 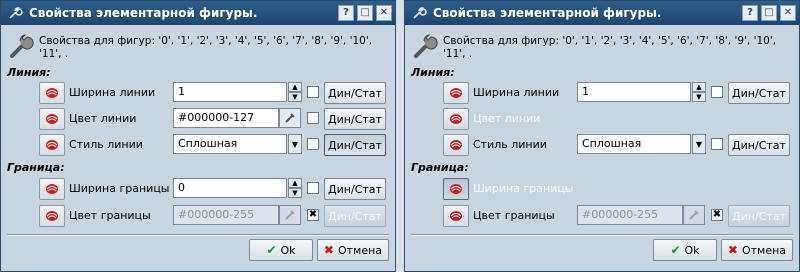 I want to click on line-color-checkbox, so click(x=313, y=118).